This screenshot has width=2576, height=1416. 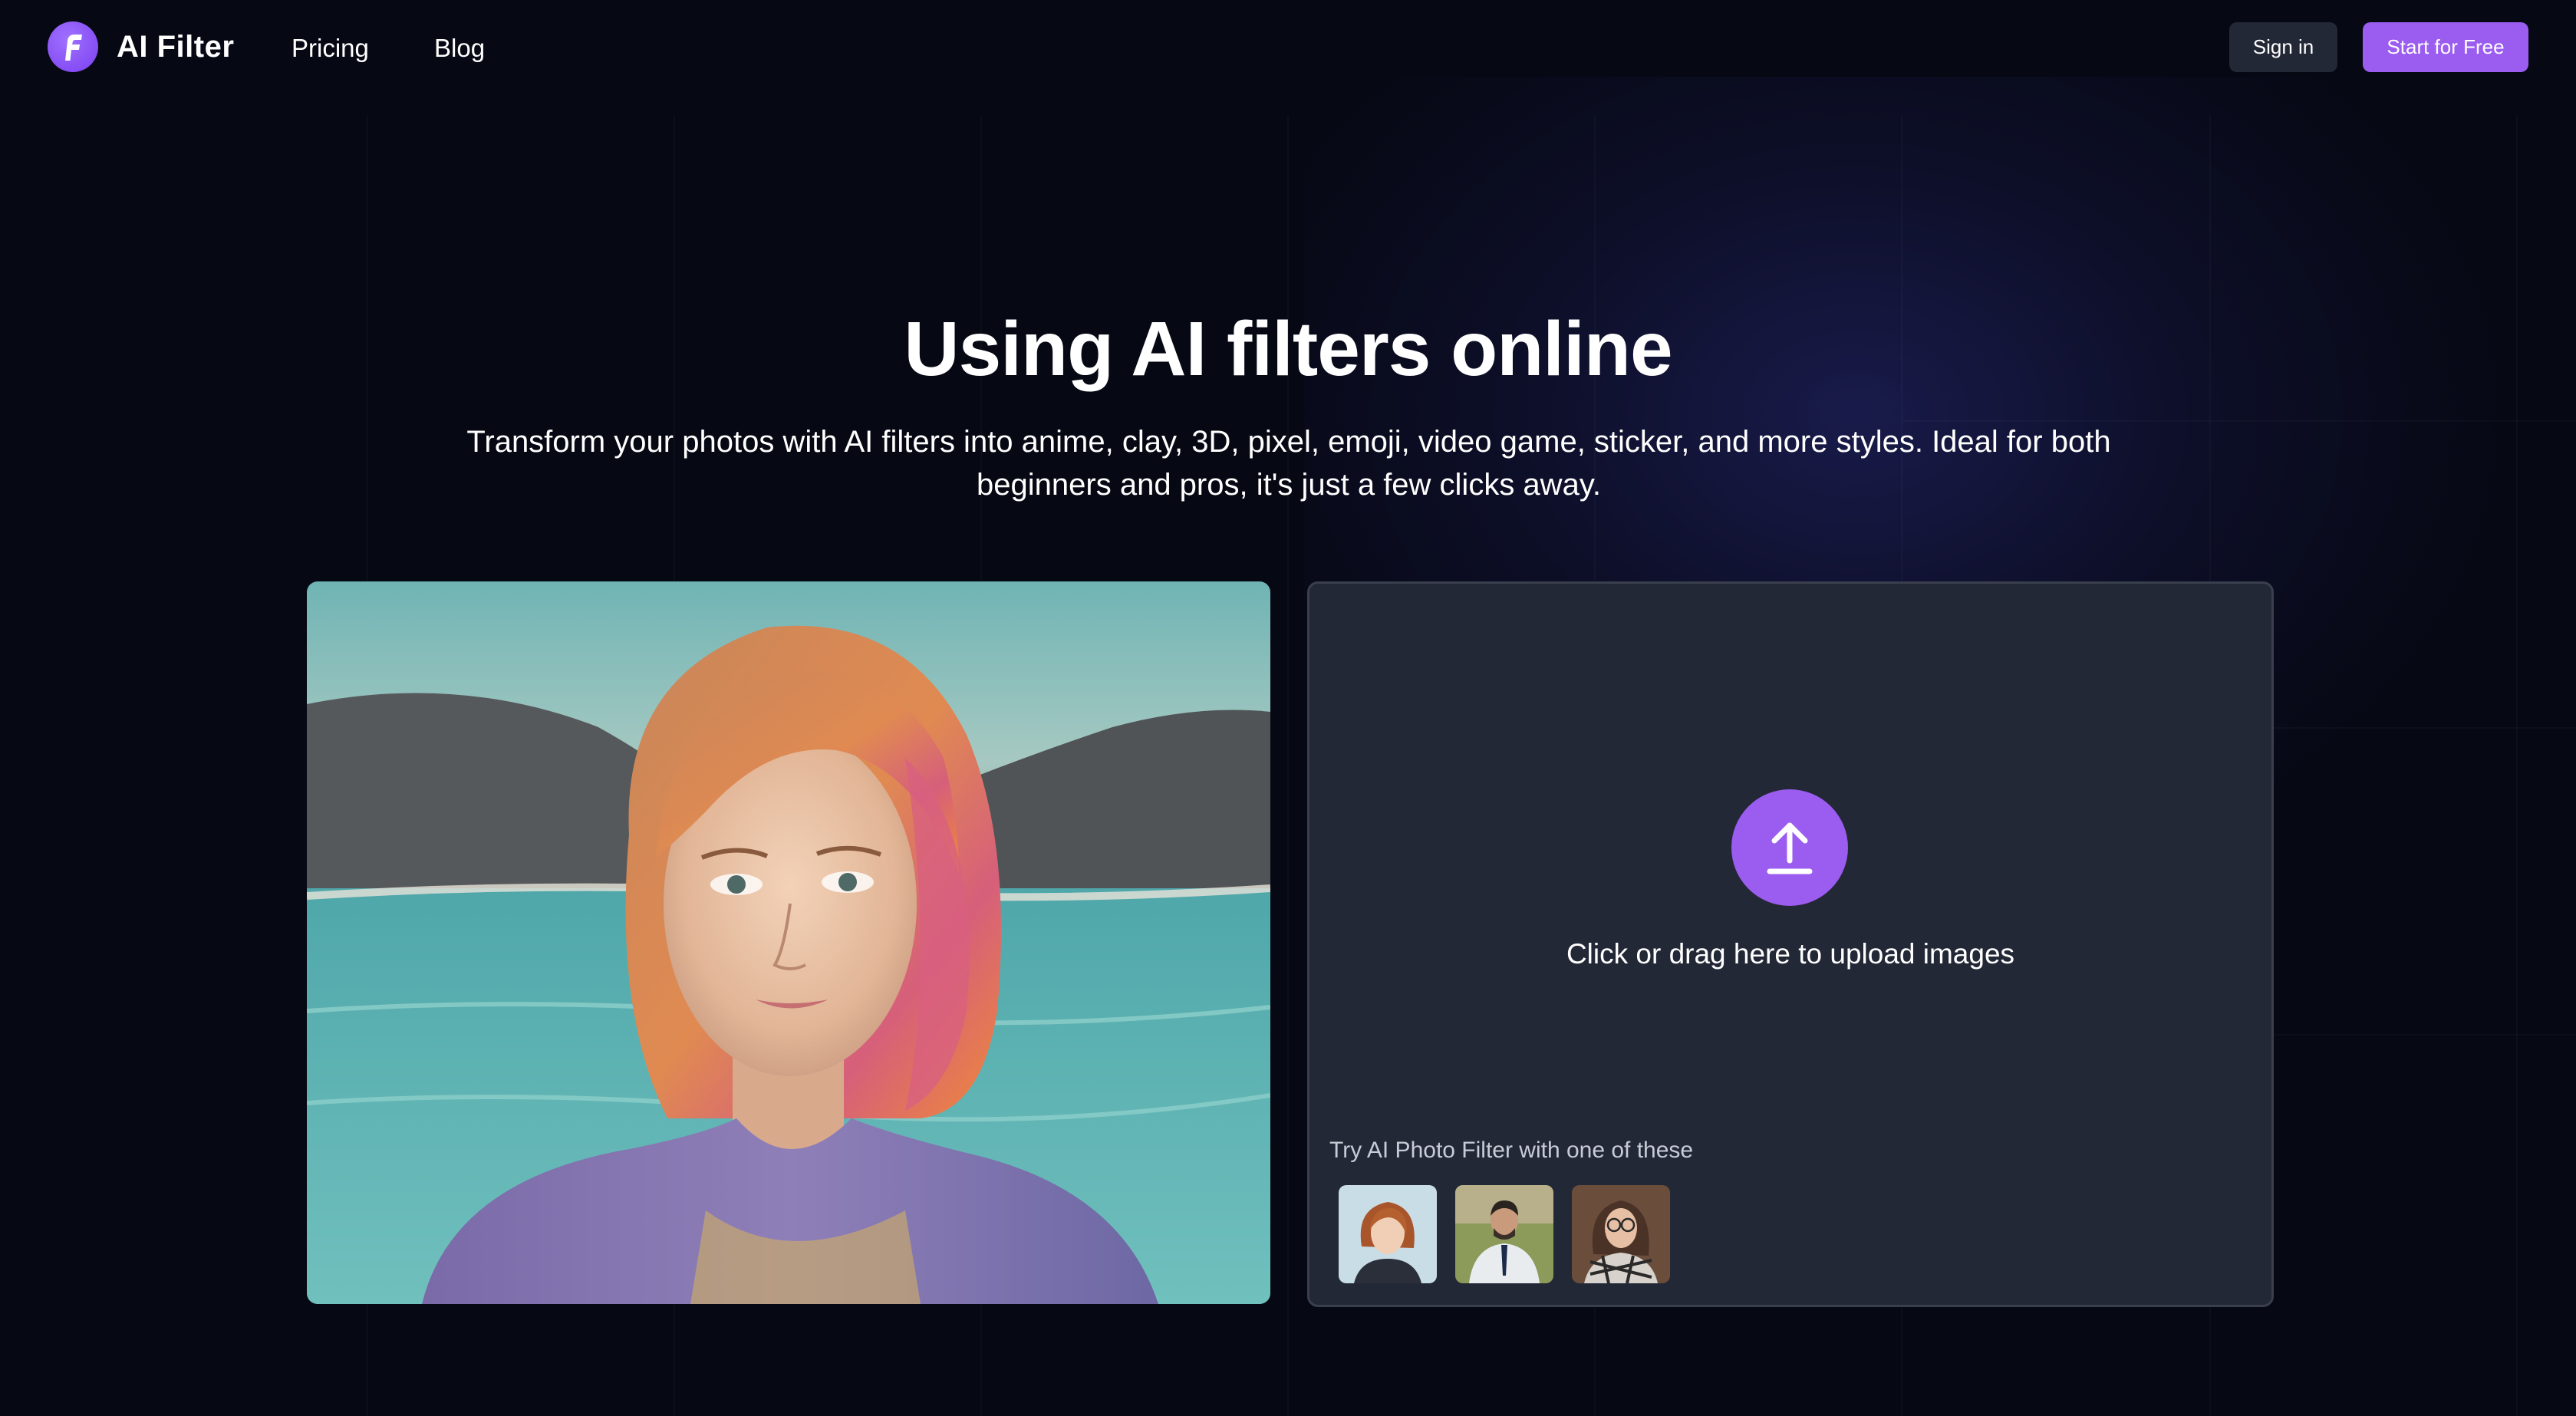 I want to click on page-title: Using AI filters online, so click(x=1288, y=349).